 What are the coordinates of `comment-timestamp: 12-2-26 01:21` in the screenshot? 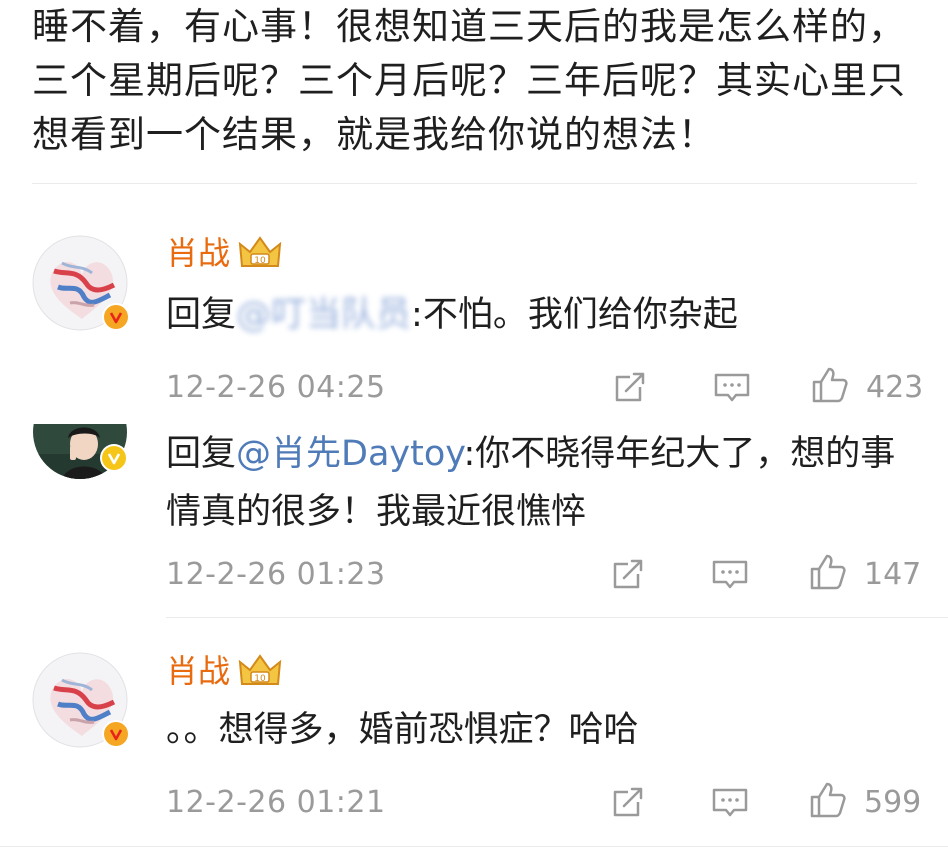 It's located at (276, 802).